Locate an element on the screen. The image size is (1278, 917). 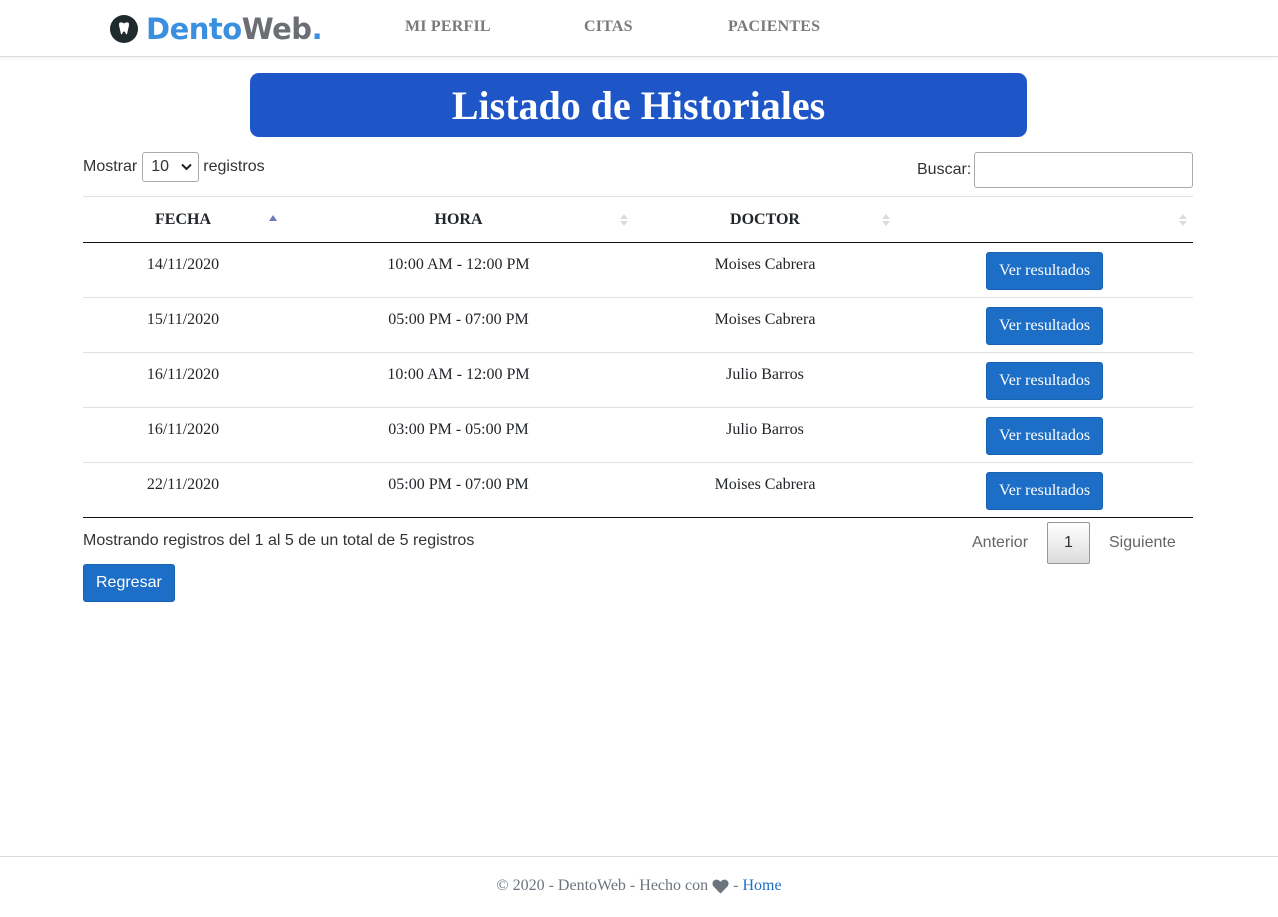
column-header-actions is located at coordinates (1044, 219).